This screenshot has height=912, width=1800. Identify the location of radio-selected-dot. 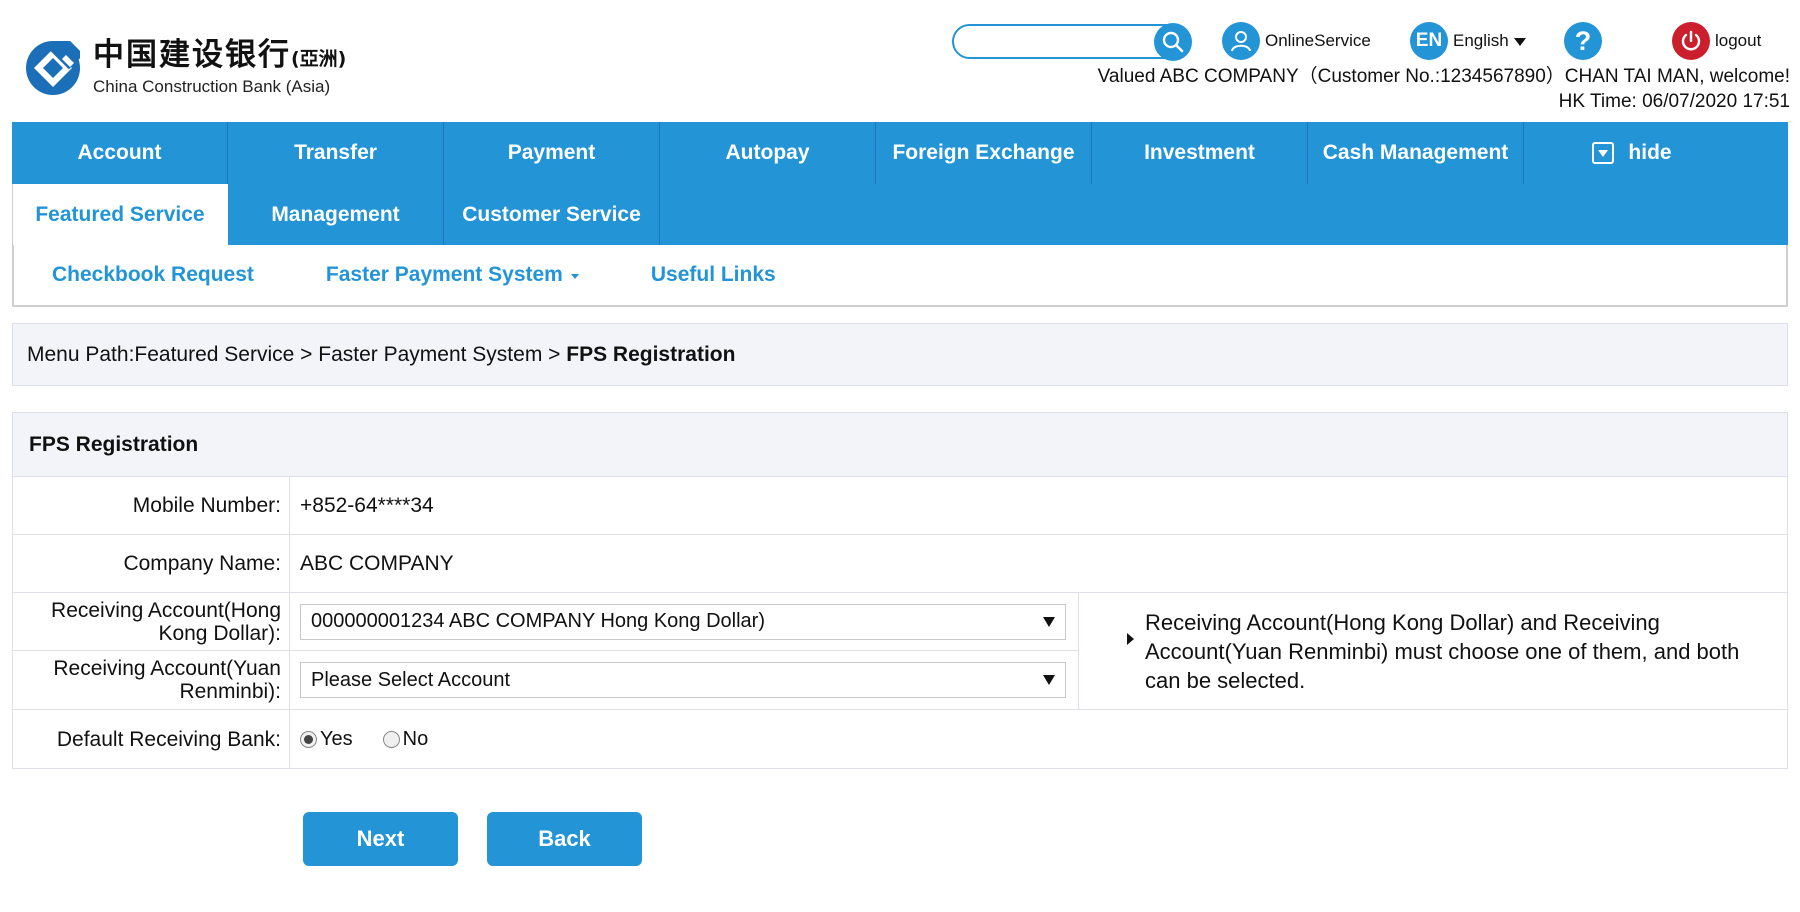
(308, 739).